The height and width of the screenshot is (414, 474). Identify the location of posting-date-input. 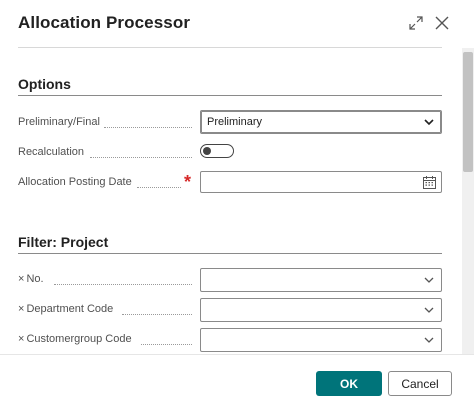
(321, 182).